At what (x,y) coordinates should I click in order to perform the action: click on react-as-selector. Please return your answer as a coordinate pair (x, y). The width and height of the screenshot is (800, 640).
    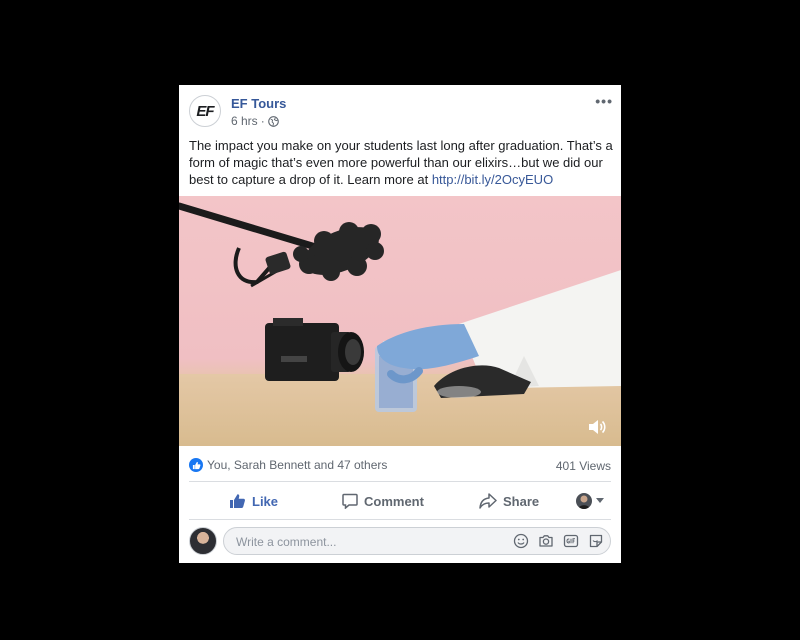
    Looking at the image, I should click on (590, 501).